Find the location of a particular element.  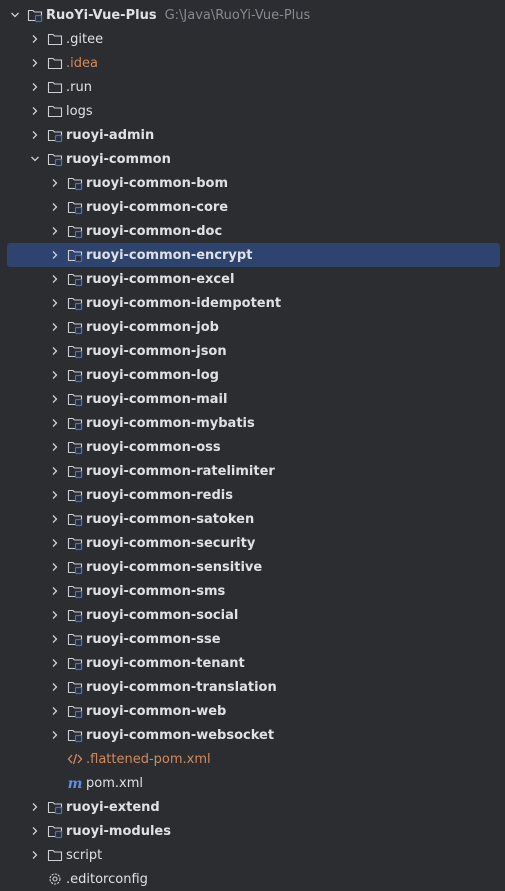

tree-row-ruoyi-common-websocket: ruoyi-common-websocket is located at coordinates (252, 735).